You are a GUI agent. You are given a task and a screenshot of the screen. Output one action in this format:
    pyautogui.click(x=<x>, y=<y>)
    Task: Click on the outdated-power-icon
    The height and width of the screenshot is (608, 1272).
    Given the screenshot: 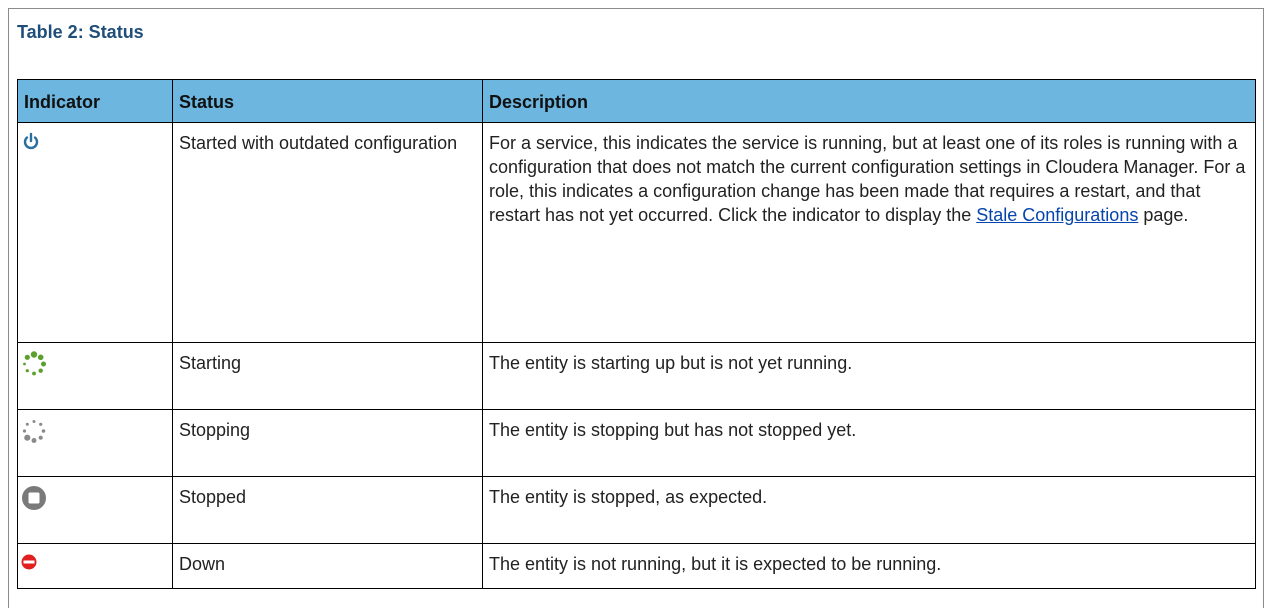 What is the action you would take?
    pyautogui.click(x=31, y=144)
    